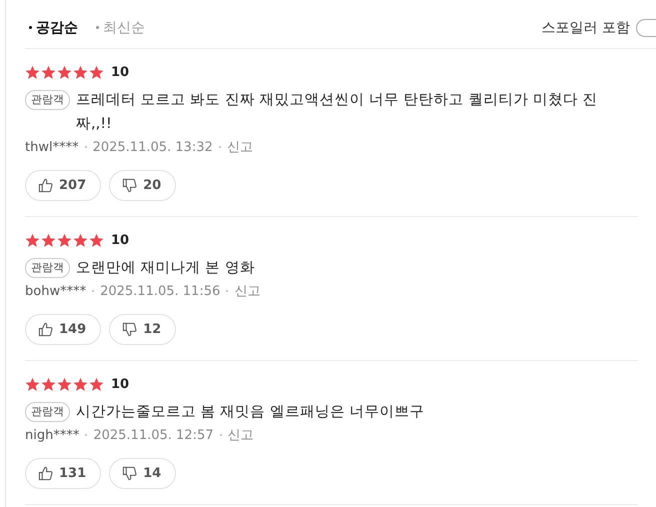 This screenshot has height=507, width=656. What do you see at coordinates (337, 112) in the screenshot?
I see `review-text: 프레데터 모르고 봐도 진짜 재밌고액션씬이 너무 탄탄하고 퀄리티가 미쳤다 진짜,,!!` at bounding box center [337, 112].